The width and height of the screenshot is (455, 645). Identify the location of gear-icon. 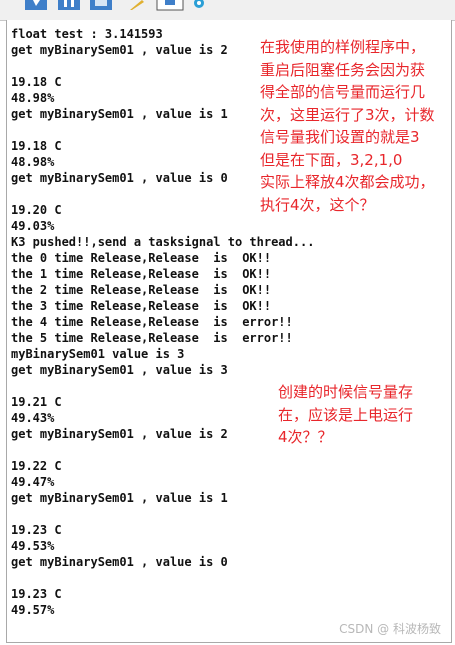
(199, 5).